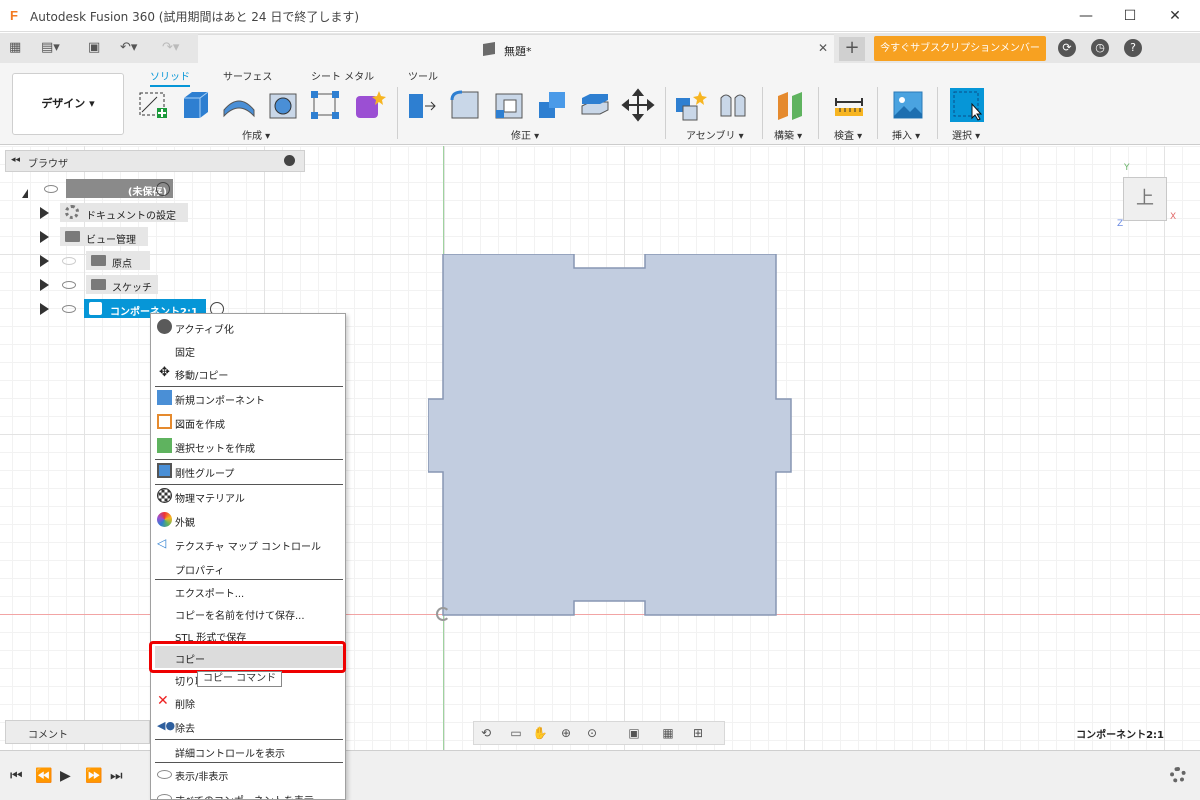  Describe the element at coordinates (908, 105) in the screenshot. I see `insert-image-icon` at that location.